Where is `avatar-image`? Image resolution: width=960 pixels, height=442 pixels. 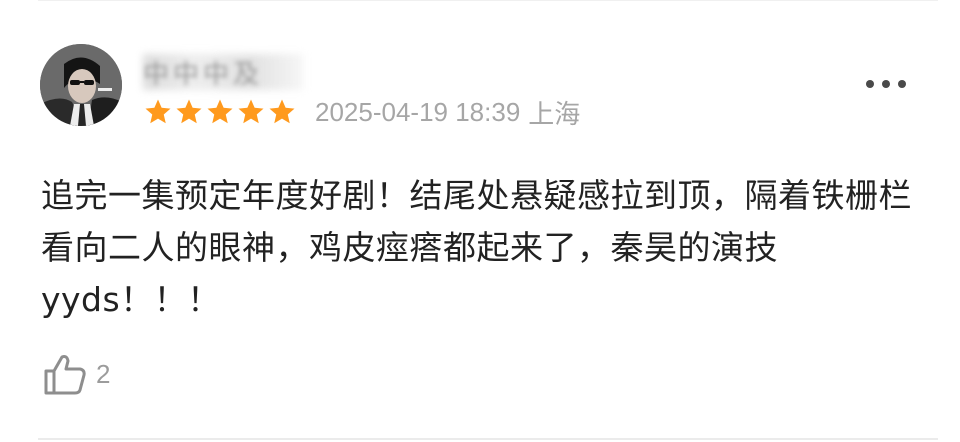 avatar-image is located at coordinates (81, 85).